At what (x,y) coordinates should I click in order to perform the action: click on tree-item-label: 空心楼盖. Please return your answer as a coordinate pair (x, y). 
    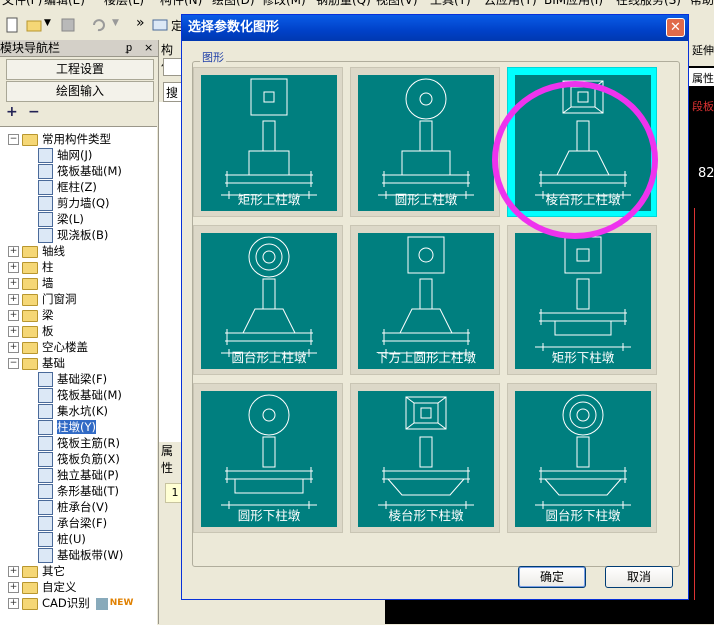
    Looking at the image, I should click on (65, 347).